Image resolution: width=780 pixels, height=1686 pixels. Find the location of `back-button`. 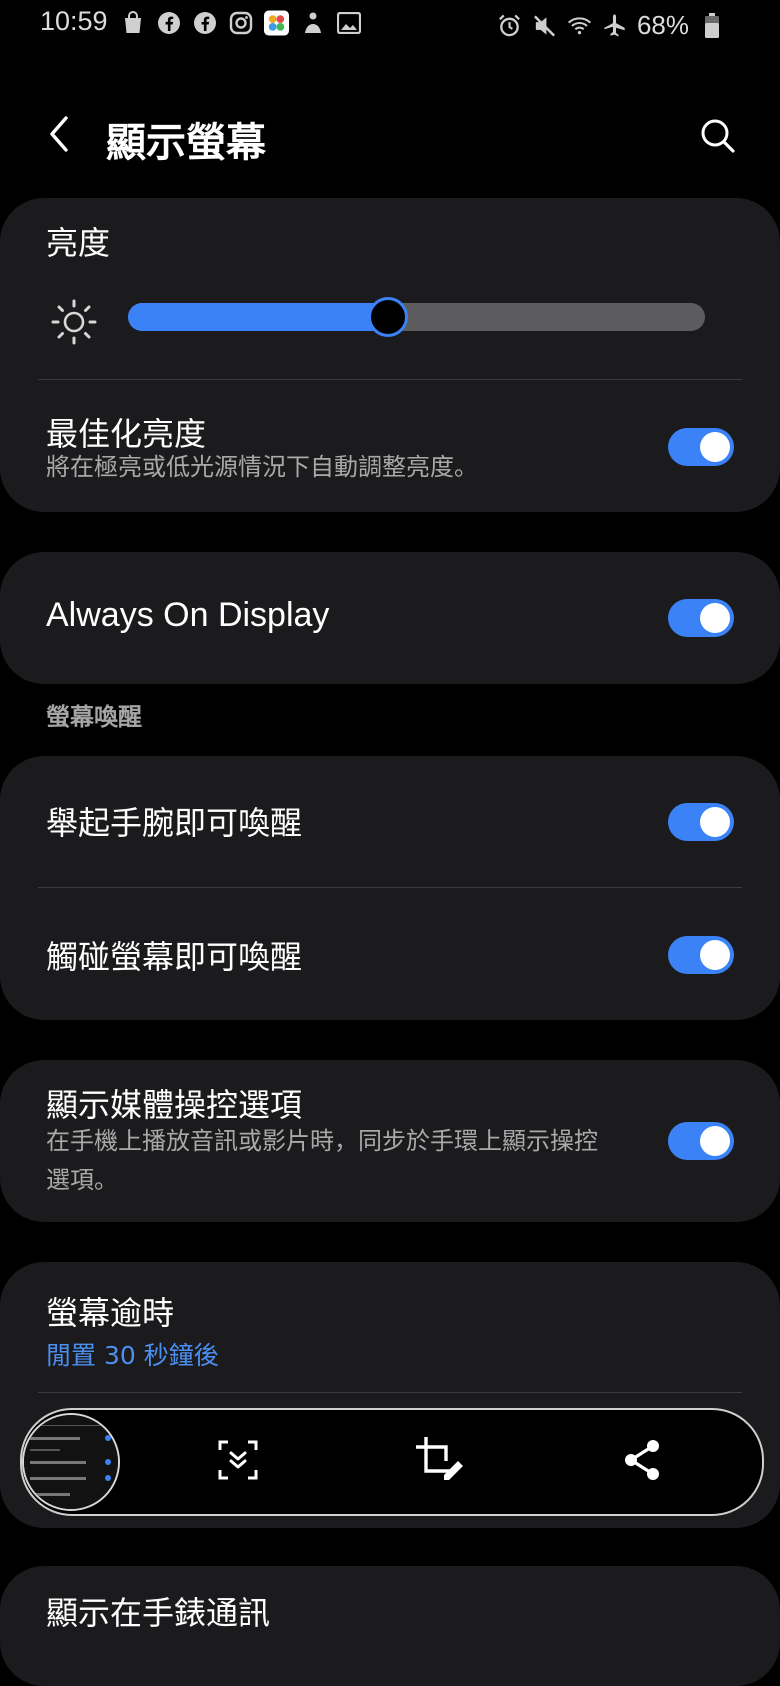

back-button is located at coordinates (60, 134).